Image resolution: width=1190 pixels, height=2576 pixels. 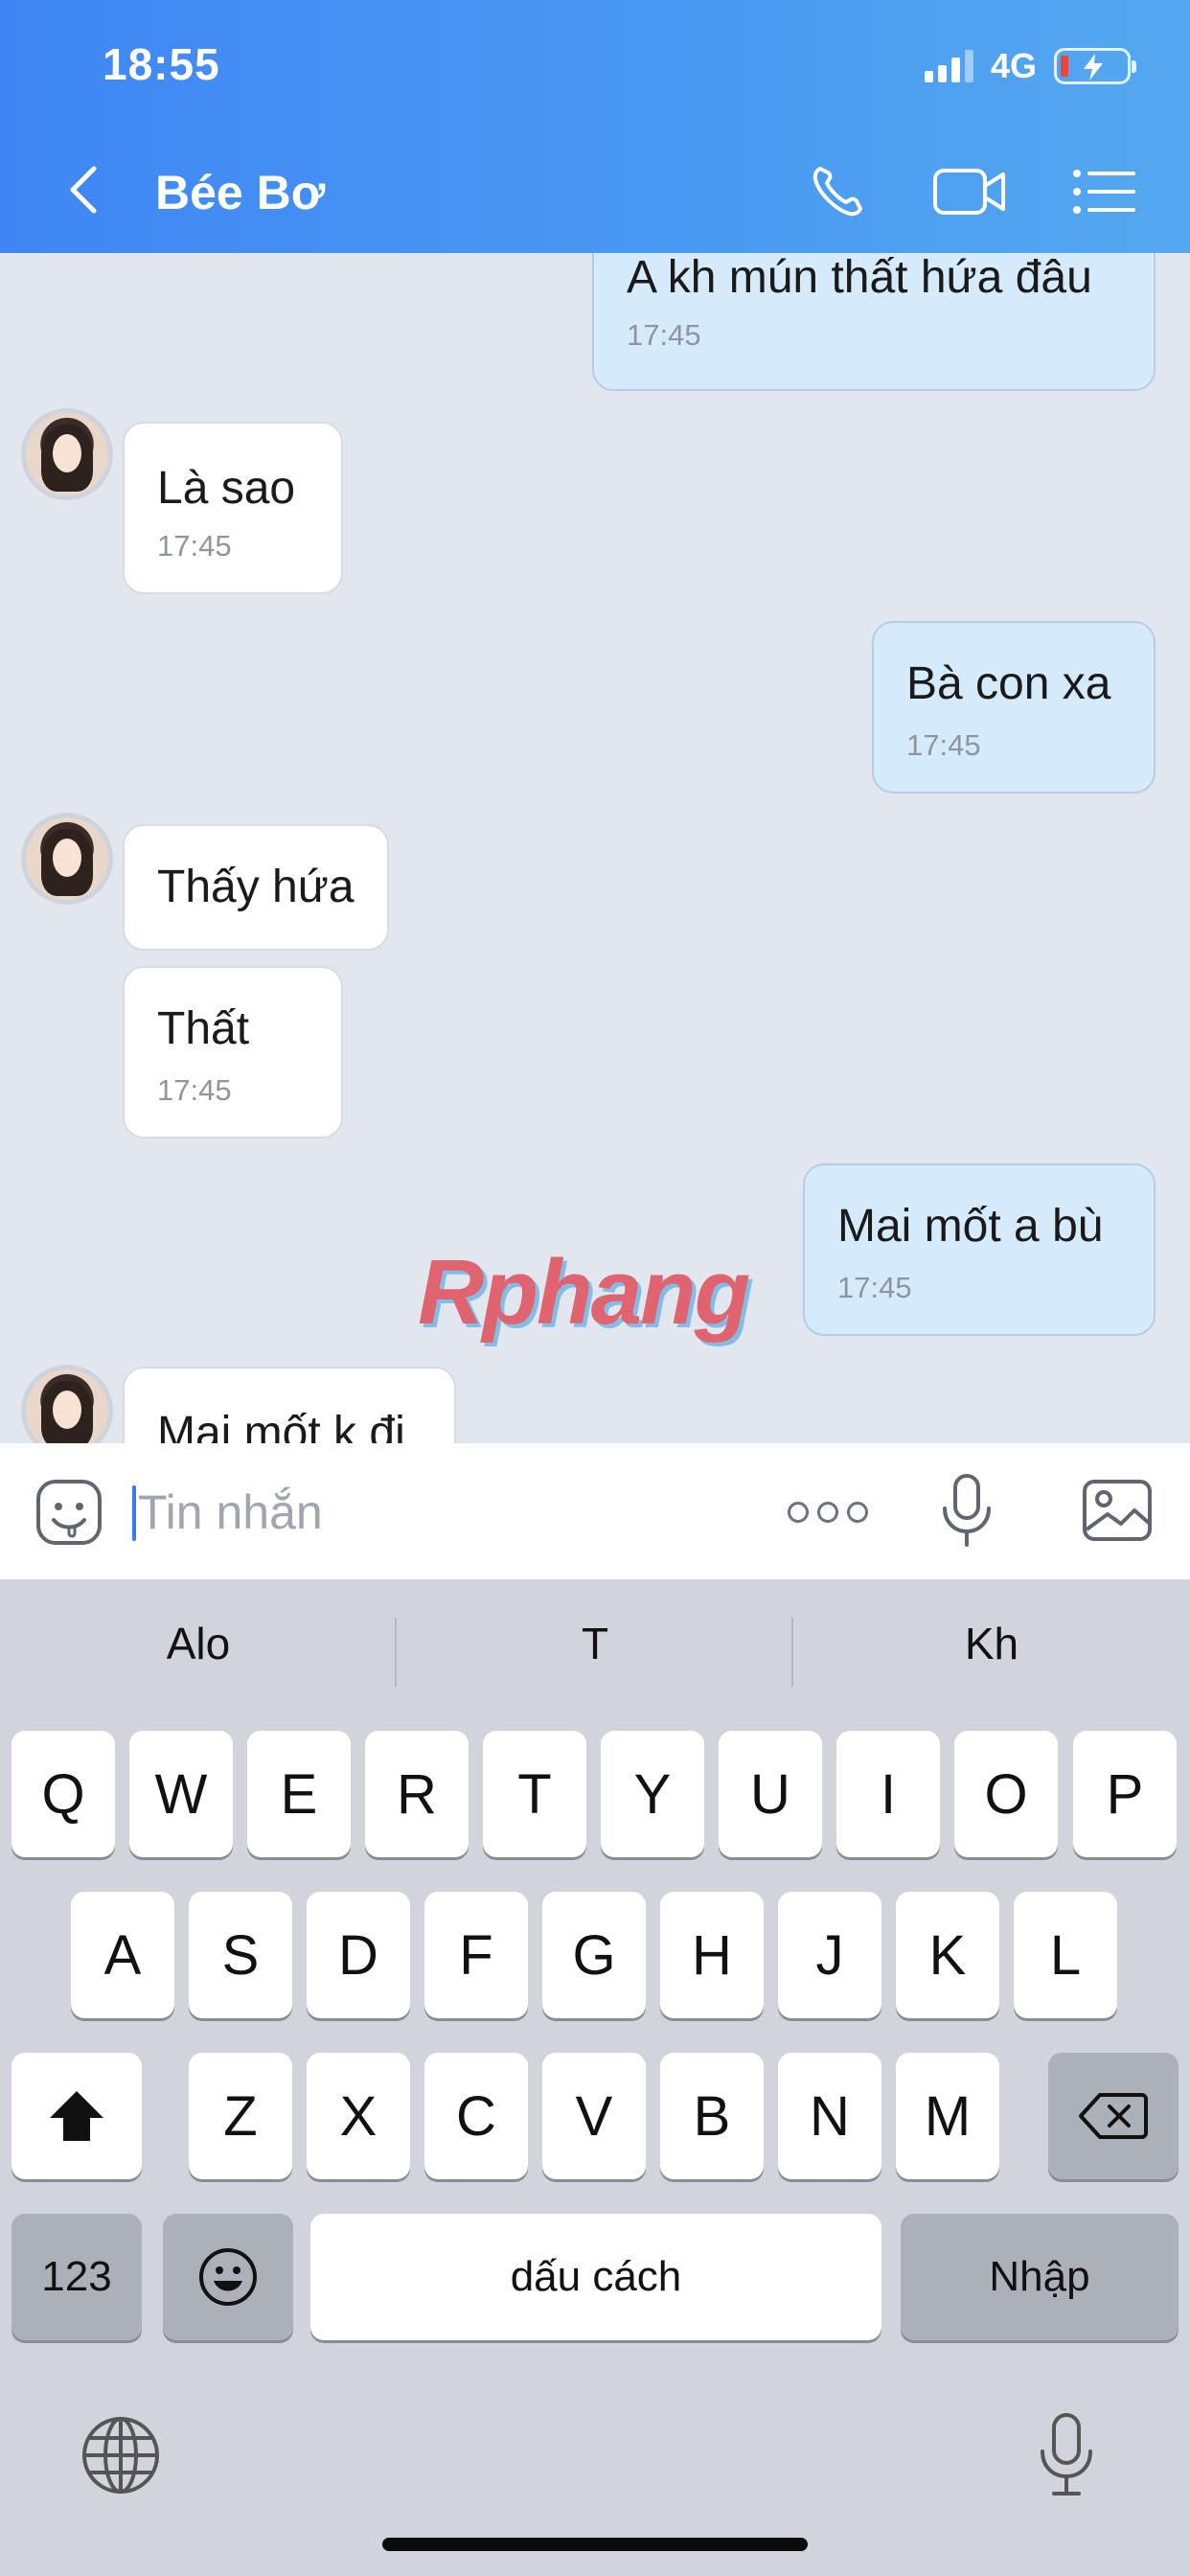 I want to click on suggestion-bar: Alo T Kh, so click(x=595, y=1650).